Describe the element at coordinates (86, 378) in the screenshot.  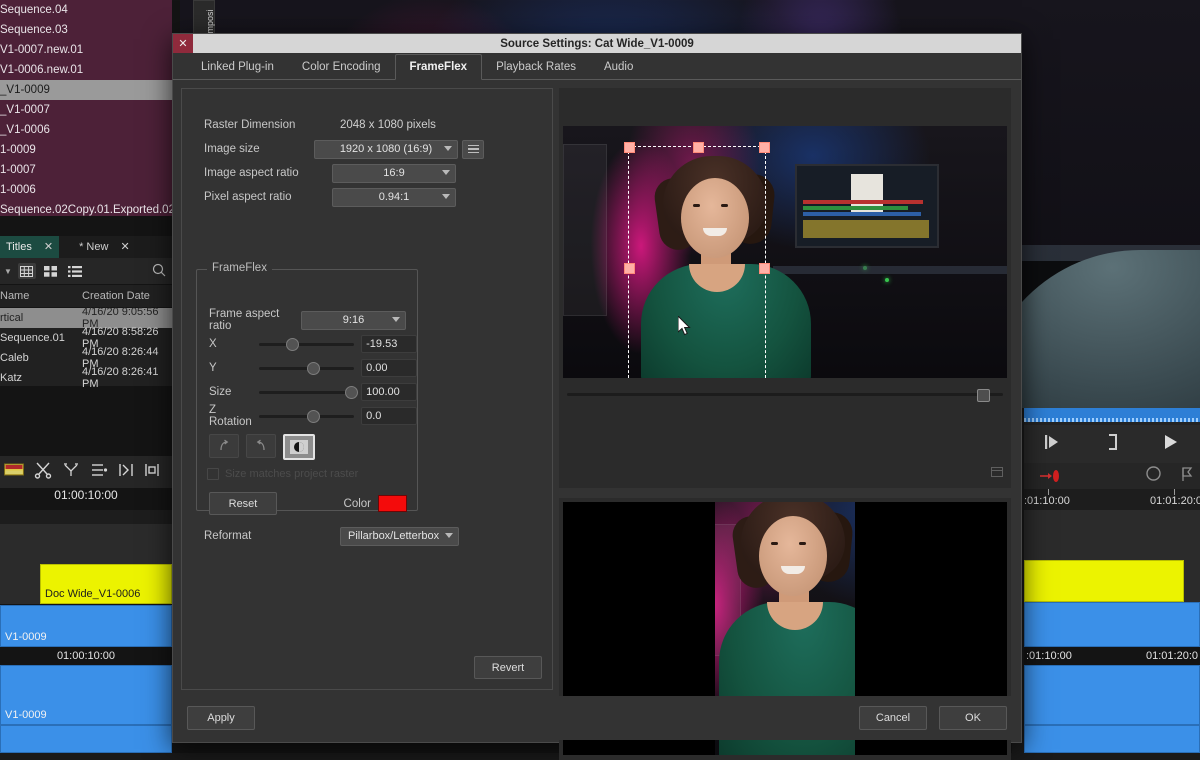
I see `media-pool-row: Katz 4/16/20 8:26:41 PM` at that location.